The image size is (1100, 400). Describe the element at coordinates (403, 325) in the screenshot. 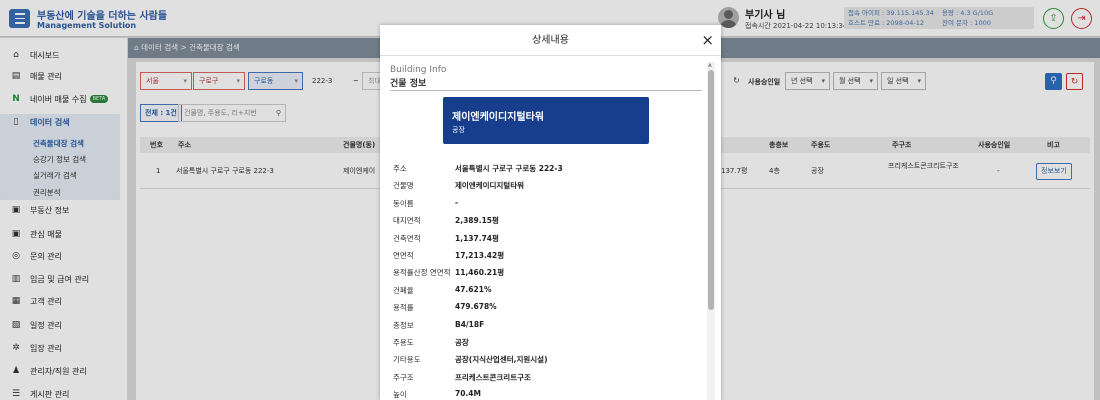

I see `detail-label: 층정보` at that location.